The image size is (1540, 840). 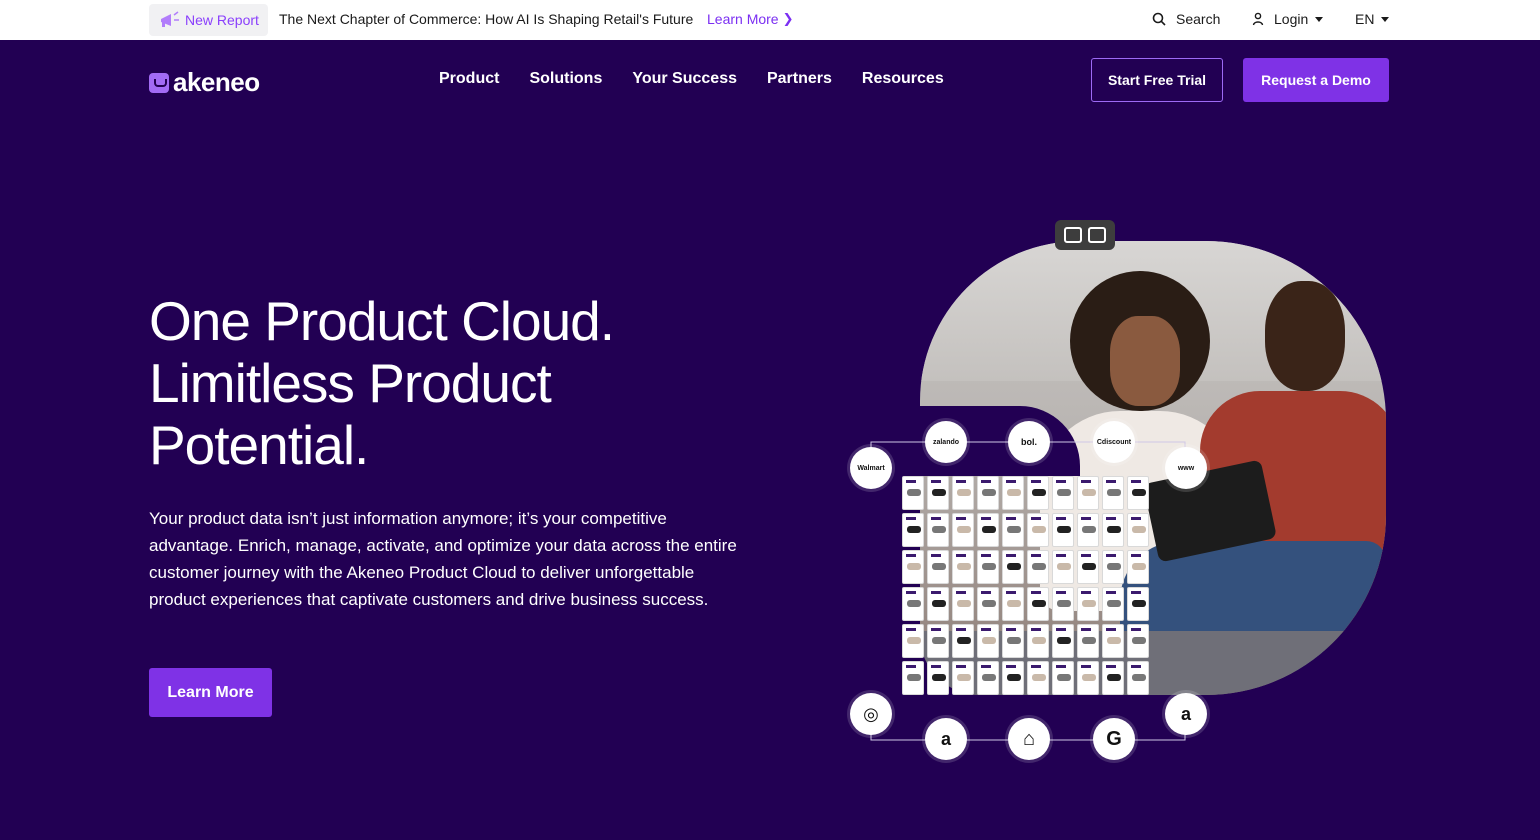 I want to click on login-dropdown: Login, so click(x=1288, y=19).